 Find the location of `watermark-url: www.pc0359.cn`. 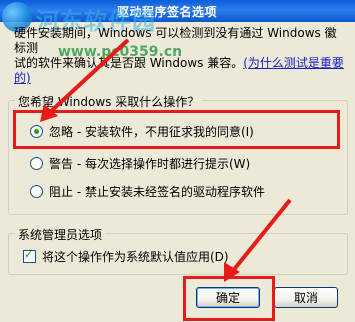

watermark-url: www.pc0359.cn is located at coordinates (120, 52).